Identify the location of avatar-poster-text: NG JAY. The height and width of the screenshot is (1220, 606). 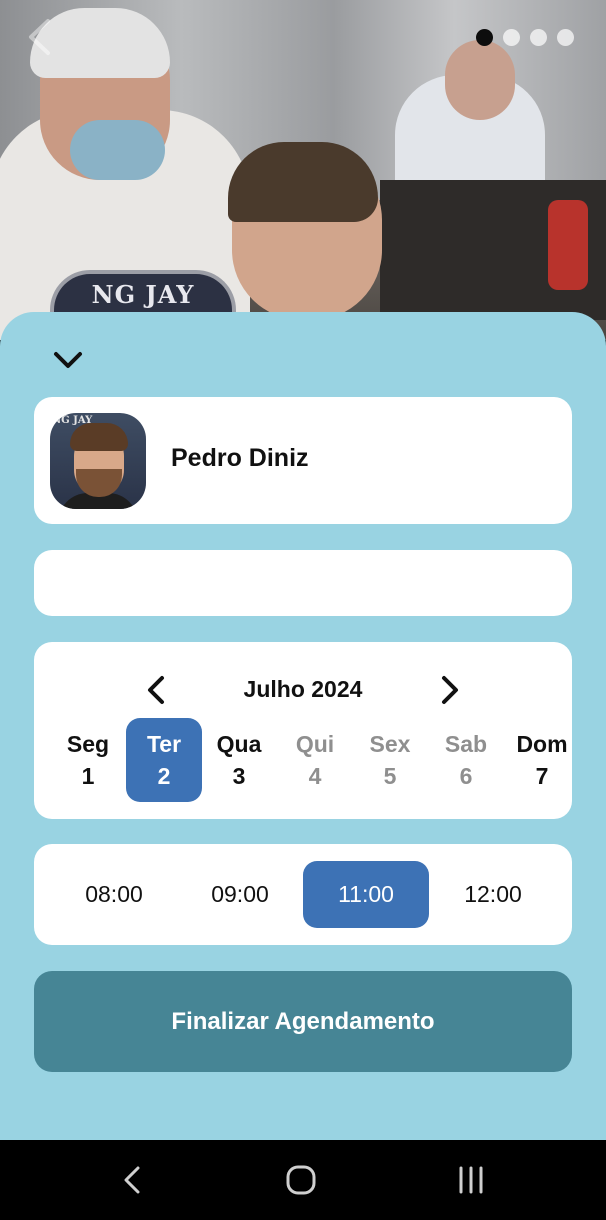
(72, 420).